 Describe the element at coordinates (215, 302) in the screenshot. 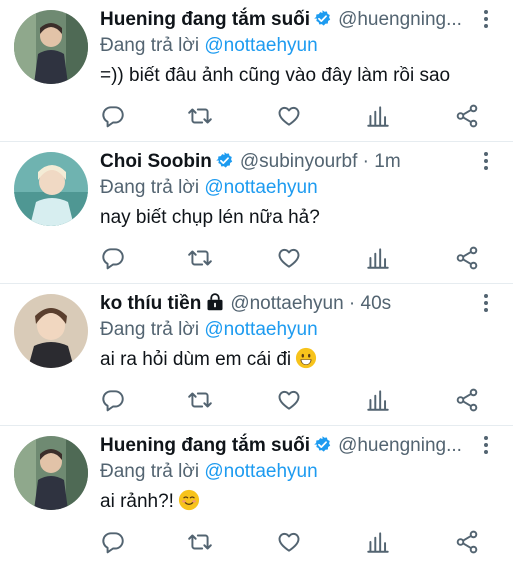

I see `lock-icon` at that location.